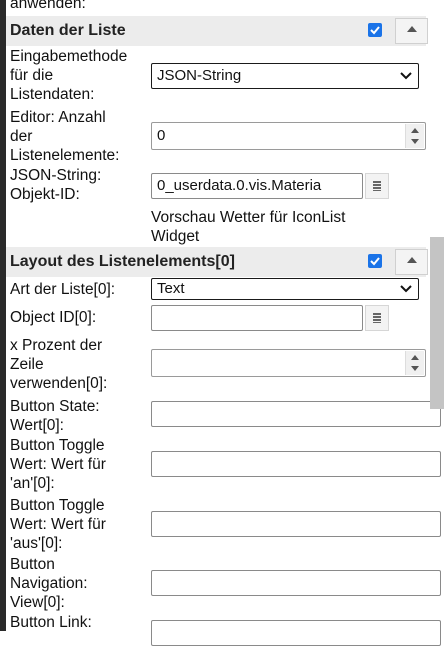 The image size is (448, 646). What do you see at coordinates (296, 633) in the screenshot?
I see `button-link-input` at bounding box center [296, 633].